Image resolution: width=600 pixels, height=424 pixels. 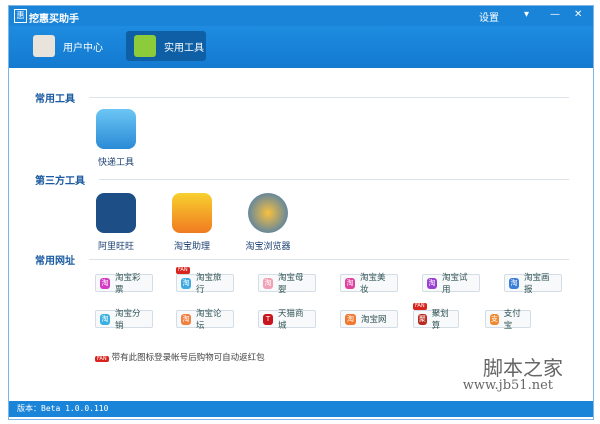 I want to click on basket-icon, so click(x=145, y=46).